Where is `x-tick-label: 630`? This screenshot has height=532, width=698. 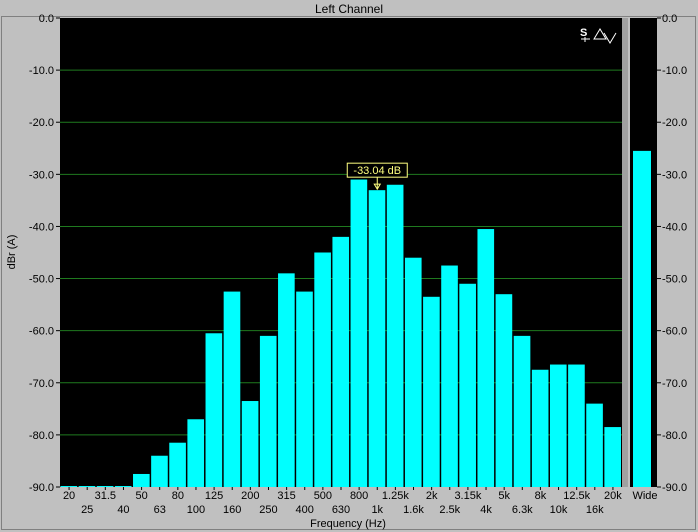
x-tick-label: 630 is located at coordinates (341, 510).